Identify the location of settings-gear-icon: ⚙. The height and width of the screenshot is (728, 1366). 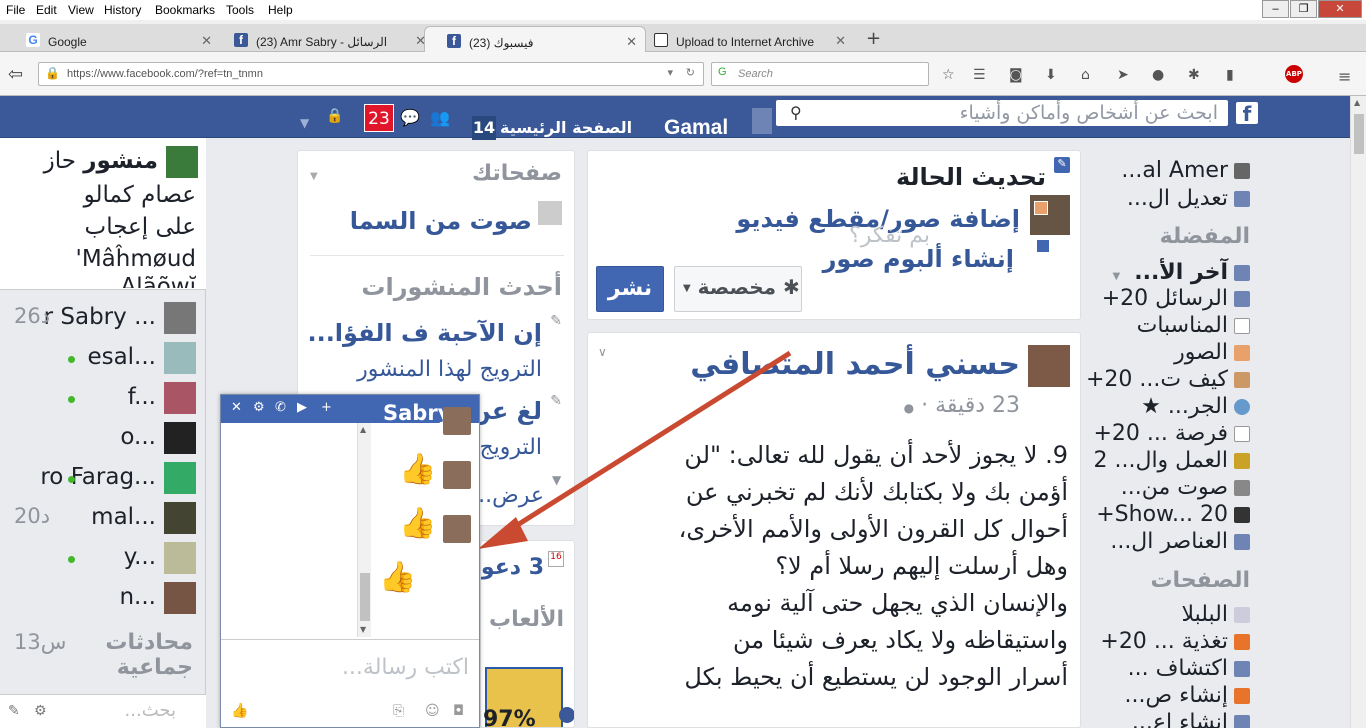
(40, 711).